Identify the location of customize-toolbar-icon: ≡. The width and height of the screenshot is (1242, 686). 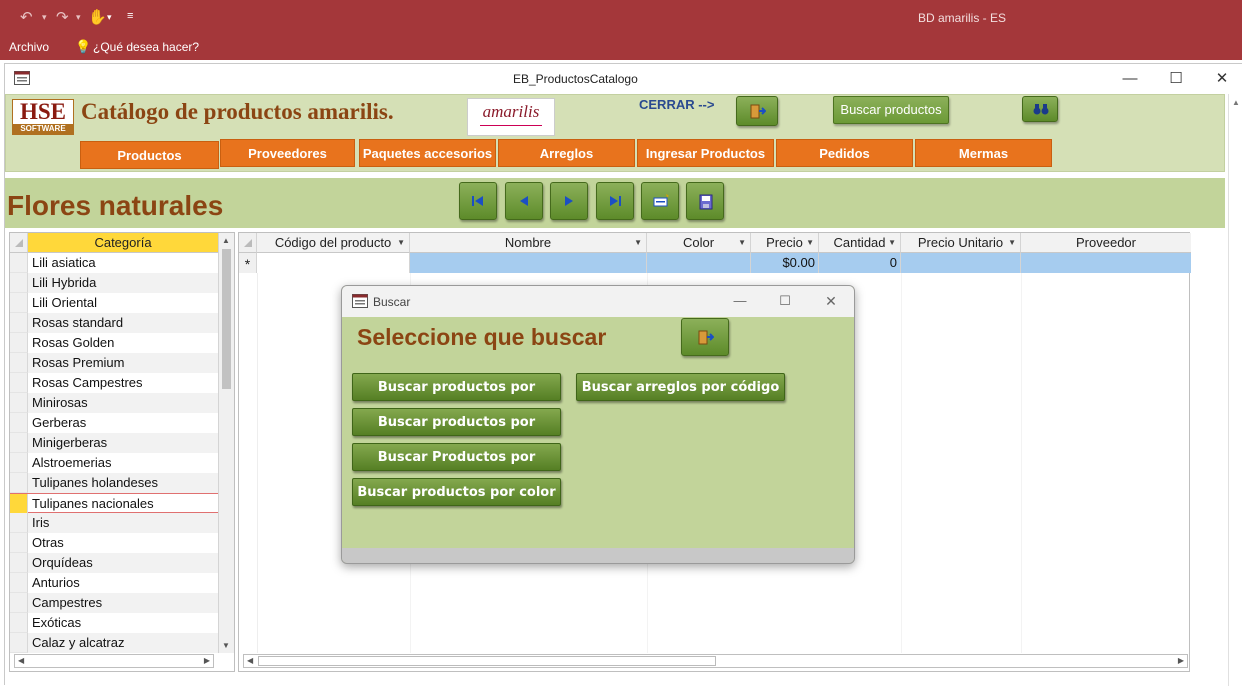
(130, 16).